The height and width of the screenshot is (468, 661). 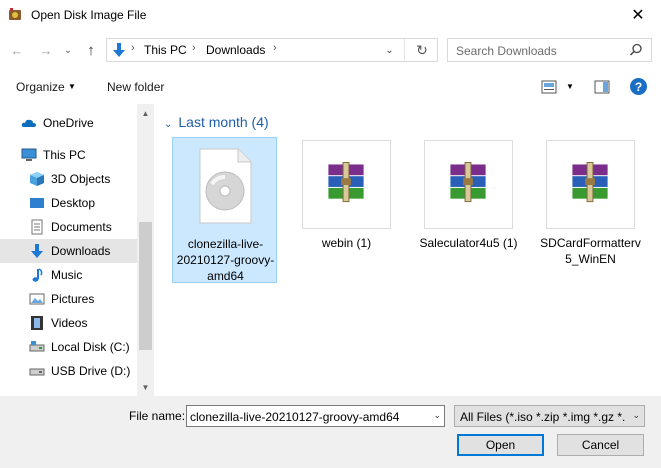 I want to click on desktop-icon, so click(x=37, y=203).